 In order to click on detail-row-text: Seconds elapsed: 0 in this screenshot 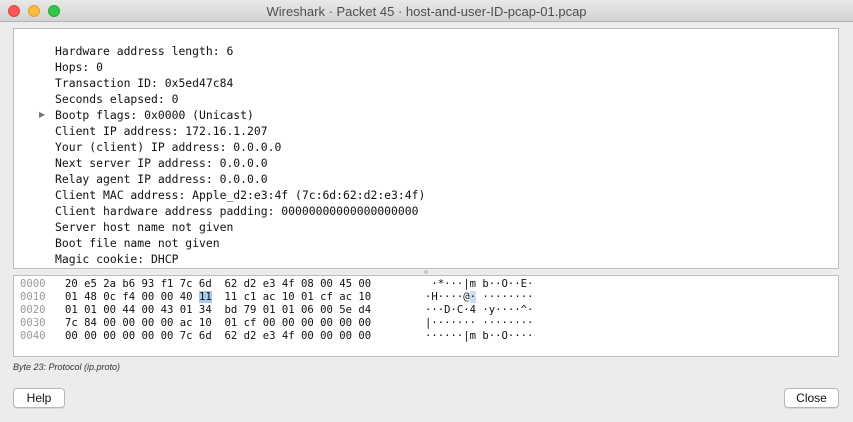, I will do `click(117, 99)`.